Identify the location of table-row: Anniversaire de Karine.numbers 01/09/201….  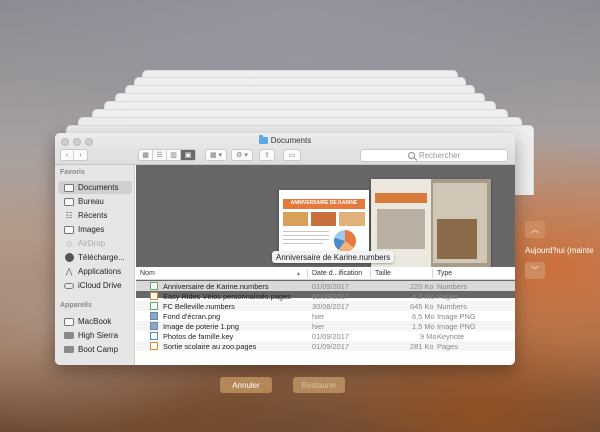
(325, 286).